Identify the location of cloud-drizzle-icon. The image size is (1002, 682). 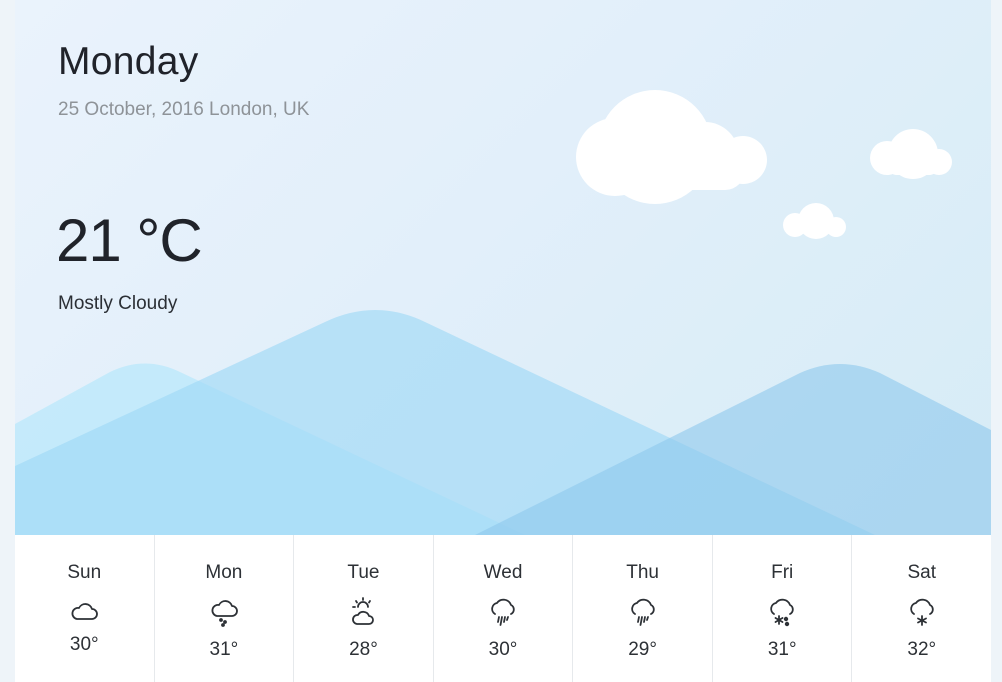
(224, 612).